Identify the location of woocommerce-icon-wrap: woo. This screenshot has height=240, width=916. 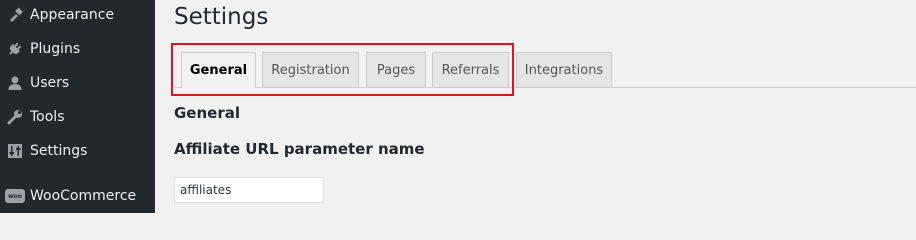
(15, 196).